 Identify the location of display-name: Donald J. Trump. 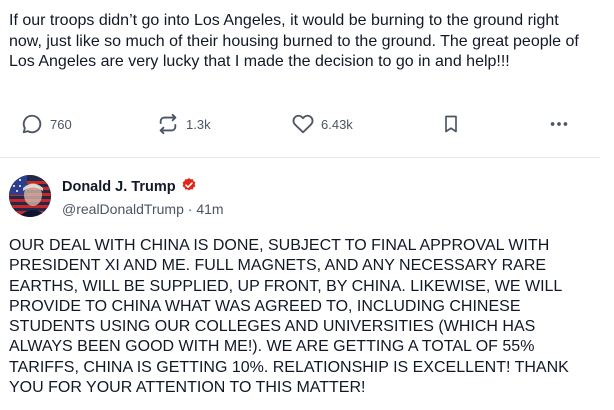
(119, 187).